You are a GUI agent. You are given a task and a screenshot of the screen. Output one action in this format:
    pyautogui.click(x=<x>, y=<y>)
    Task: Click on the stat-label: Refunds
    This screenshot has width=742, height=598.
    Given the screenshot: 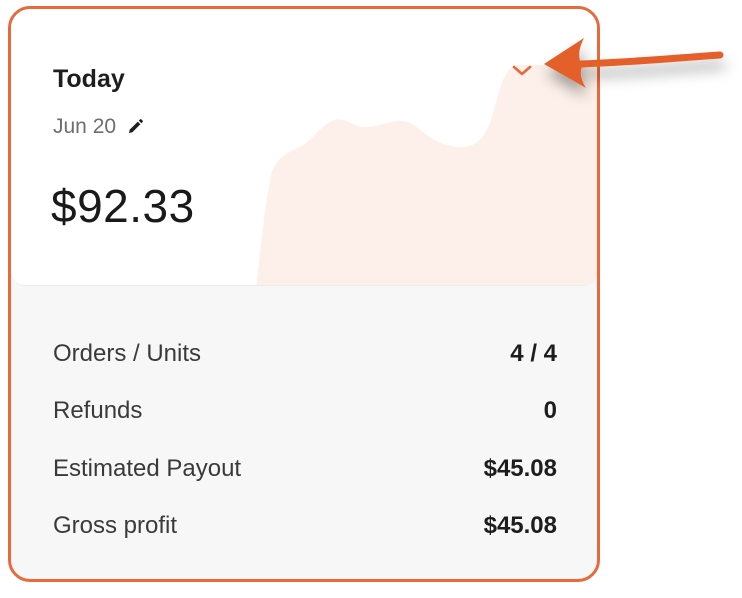 What is the action you would take?
    pyautogui.click(x=98, y=411)
    